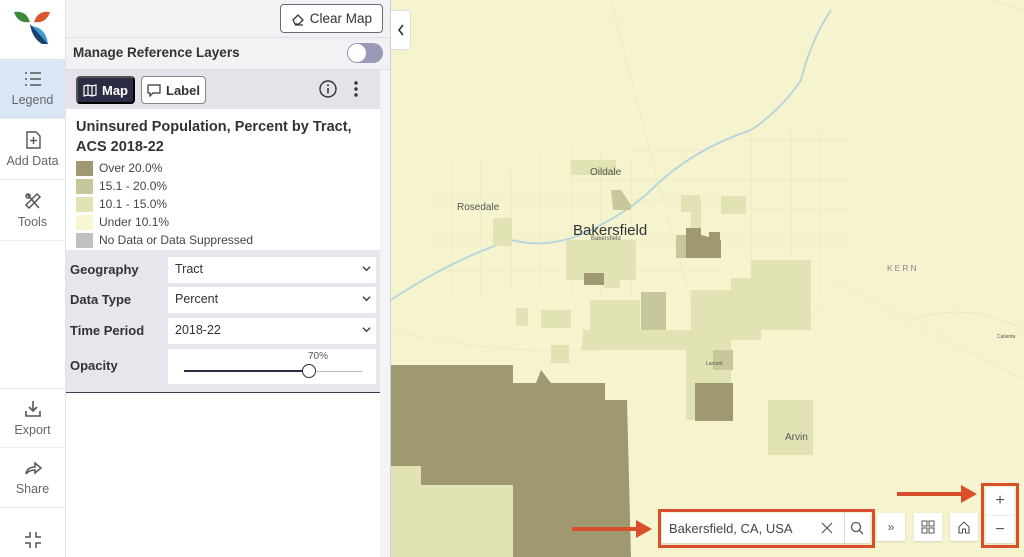 The image size is (1024, 557). I want to click on map-view-label: Map, so click(115, 90).